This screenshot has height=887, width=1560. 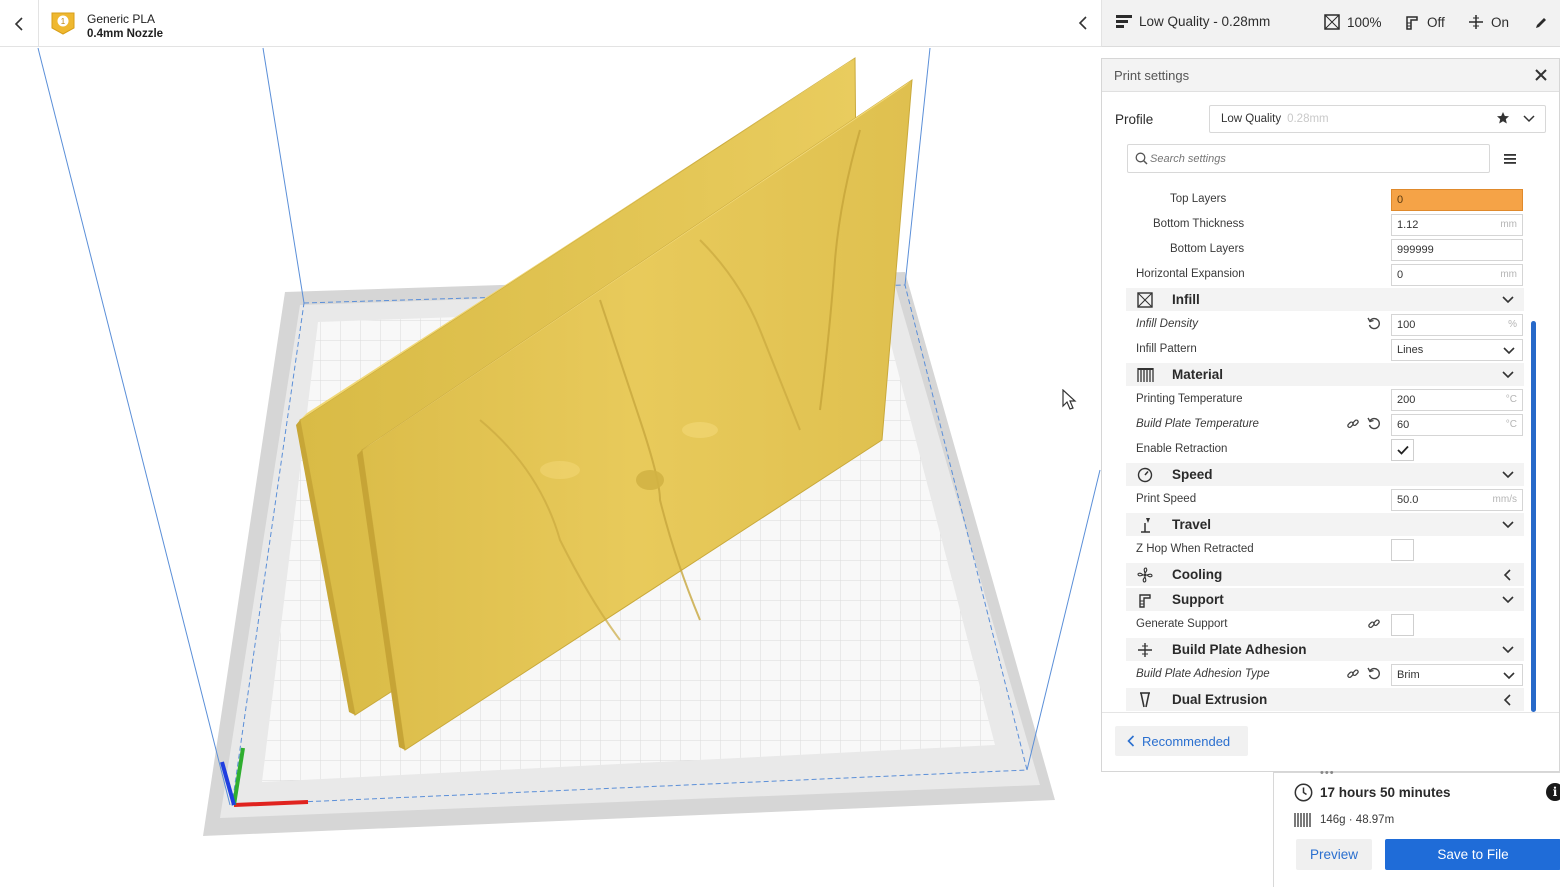 What do you see at coordinates (1145, 375) in the screenshot?
I see `material-icon` at bounding box center [1145, 375].